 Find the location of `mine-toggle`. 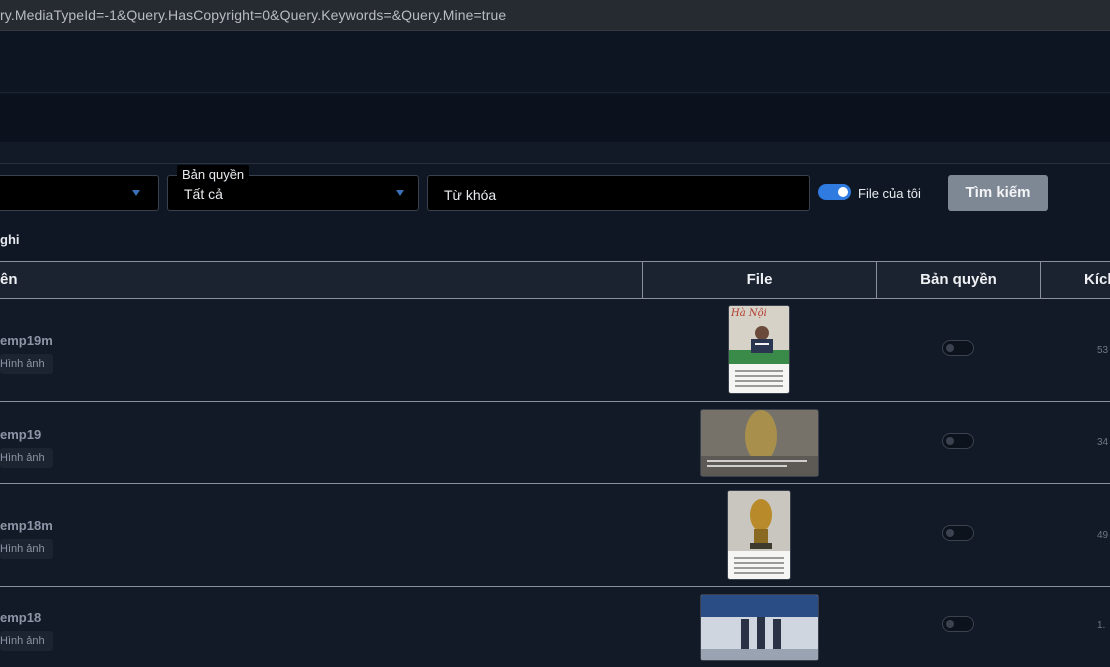

mine-toggle is located at coordinates (834, 192).